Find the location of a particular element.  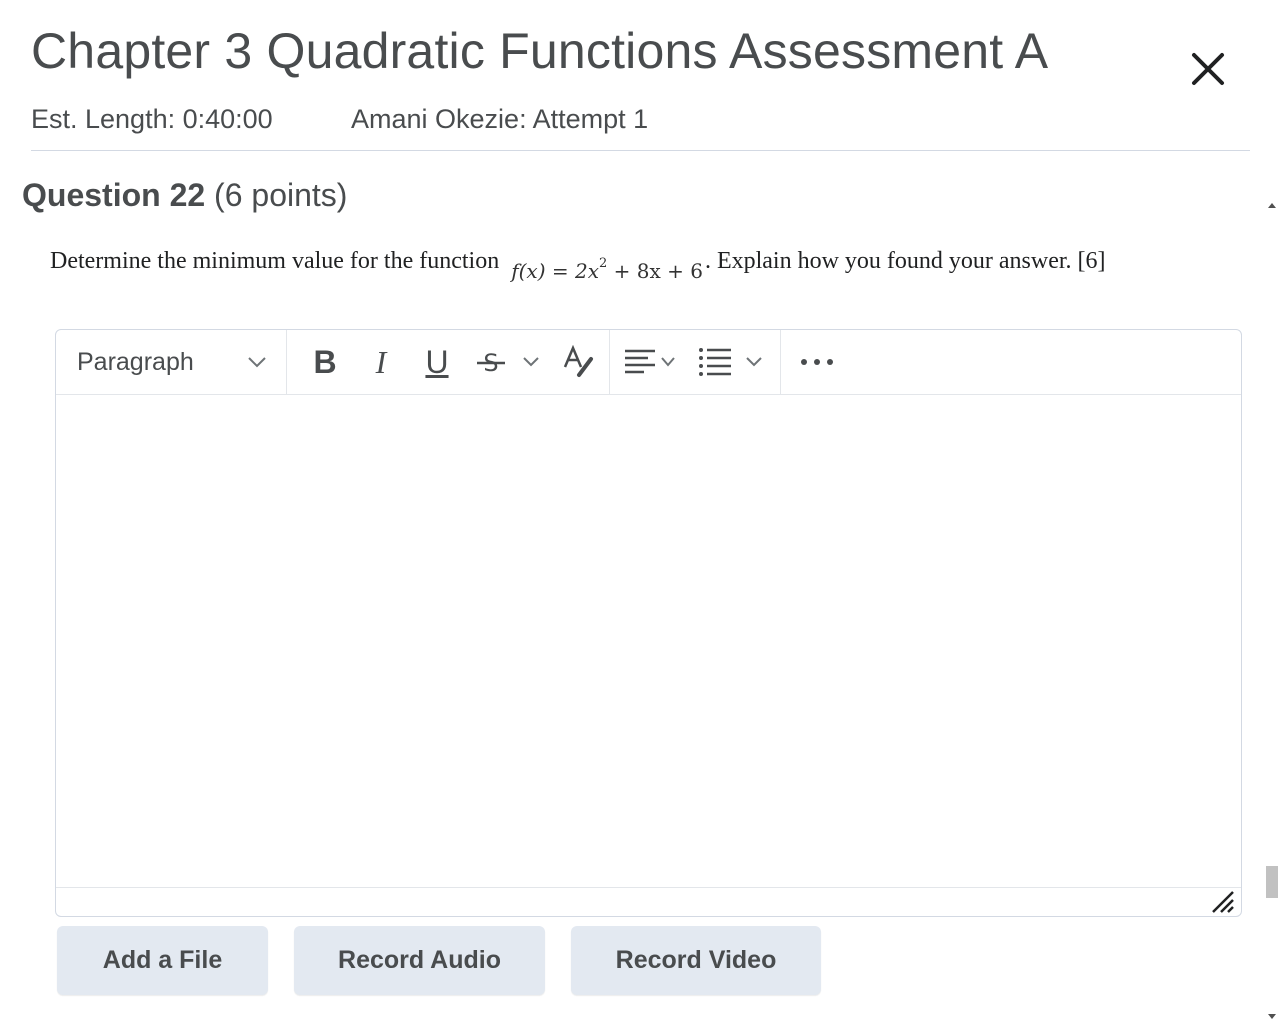

strikethrough-icon: S is located at coordinates (491, 363).